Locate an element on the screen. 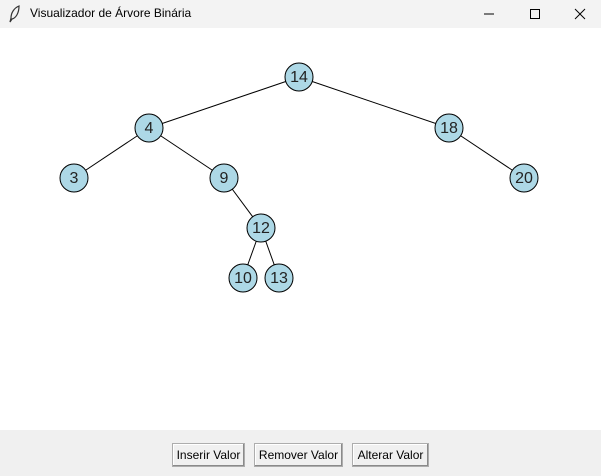  tree-node-20: 20 is located at coordinates (524, 178).